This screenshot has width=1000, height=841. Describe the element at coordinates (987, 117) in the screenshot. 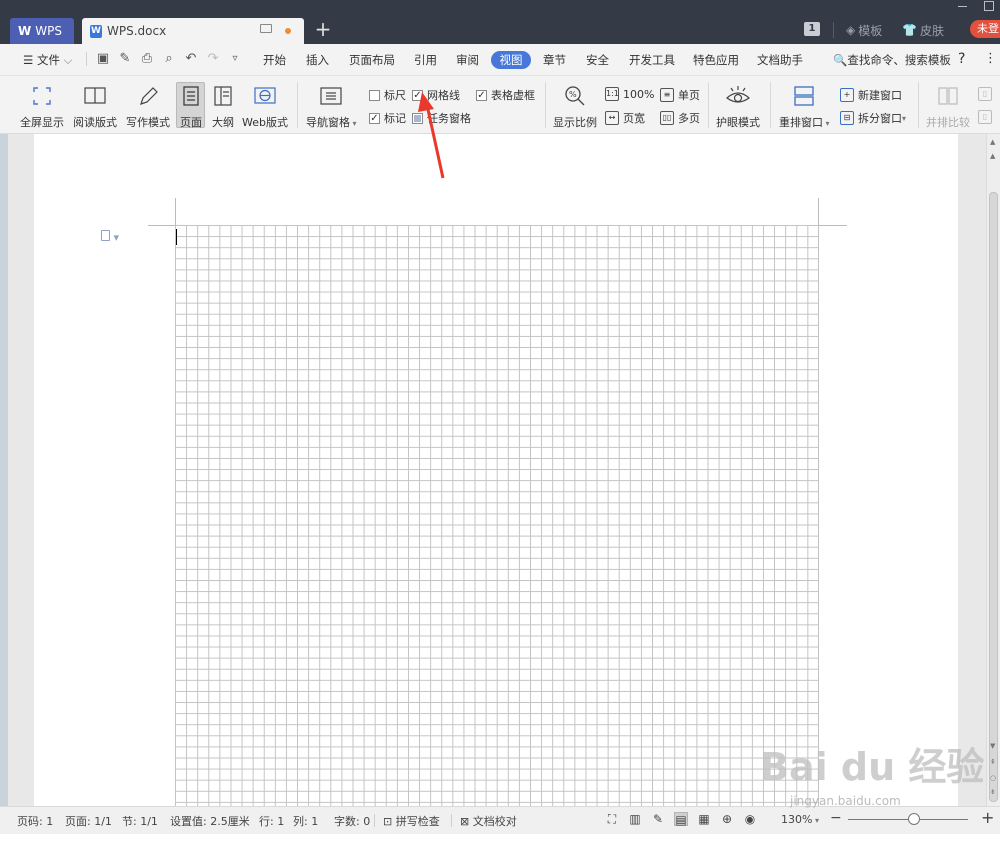

I see `reset-position-button: ▯` at that location.